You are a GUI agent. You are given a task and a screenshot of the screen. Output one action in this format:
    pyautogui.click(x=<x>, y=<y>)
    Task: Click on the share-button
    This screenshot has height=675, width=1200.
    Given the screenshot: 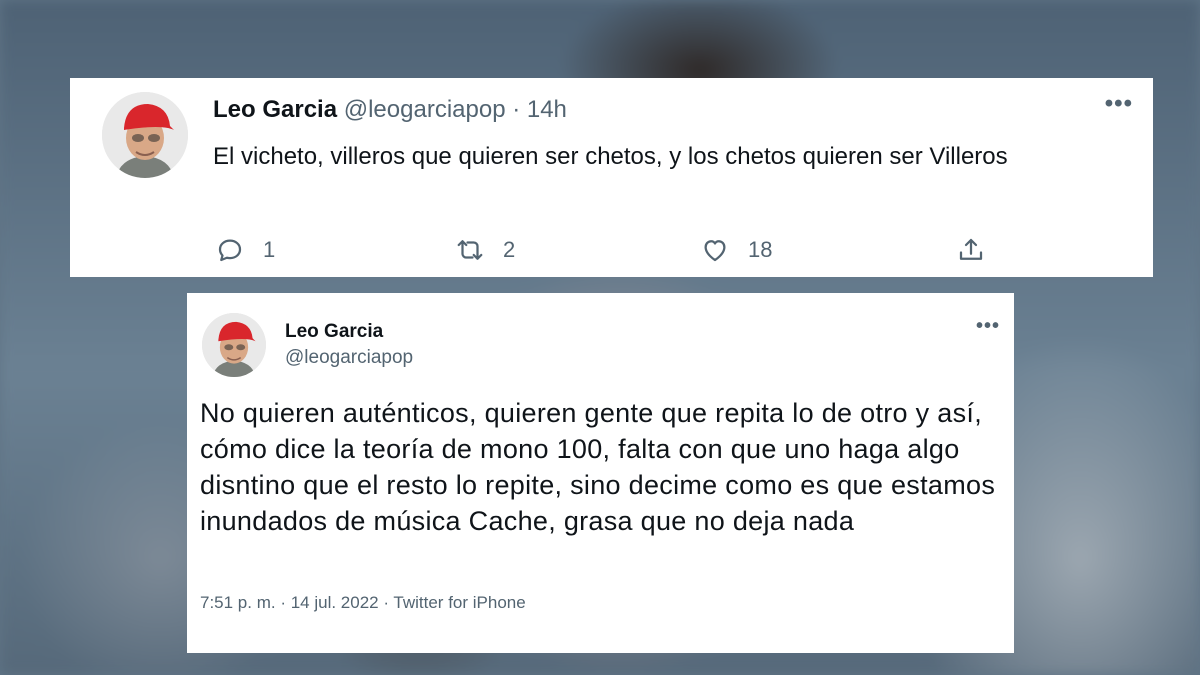 What is the action you would take?
    pyautogui.click(x=971, y=250)
    